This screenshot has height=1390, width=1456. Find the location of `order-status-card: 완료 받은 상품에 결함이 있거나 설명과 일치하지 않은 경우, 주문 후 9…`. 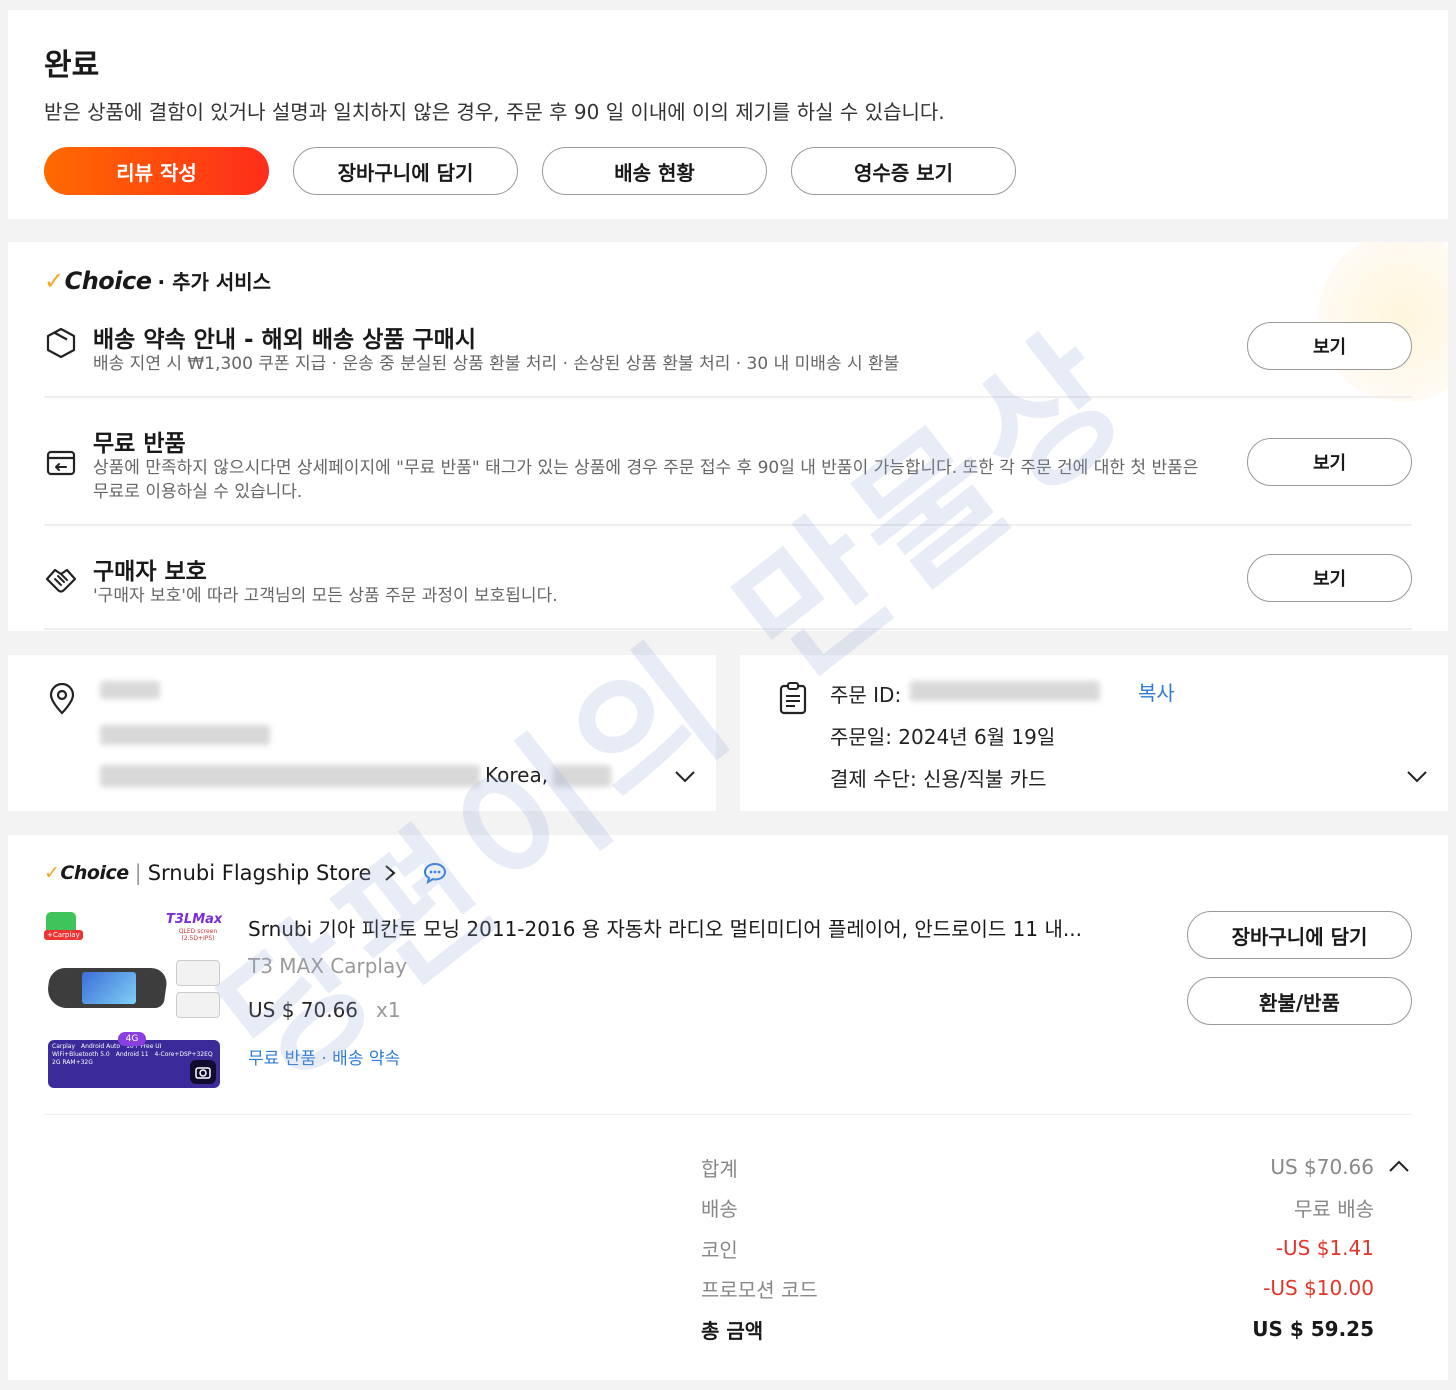

order-status-card: 완료 받은 상품에 결함이 있거나 설명과 일치하지 않은 경우, 주문 후 9… is located at coordinates (728, 114).